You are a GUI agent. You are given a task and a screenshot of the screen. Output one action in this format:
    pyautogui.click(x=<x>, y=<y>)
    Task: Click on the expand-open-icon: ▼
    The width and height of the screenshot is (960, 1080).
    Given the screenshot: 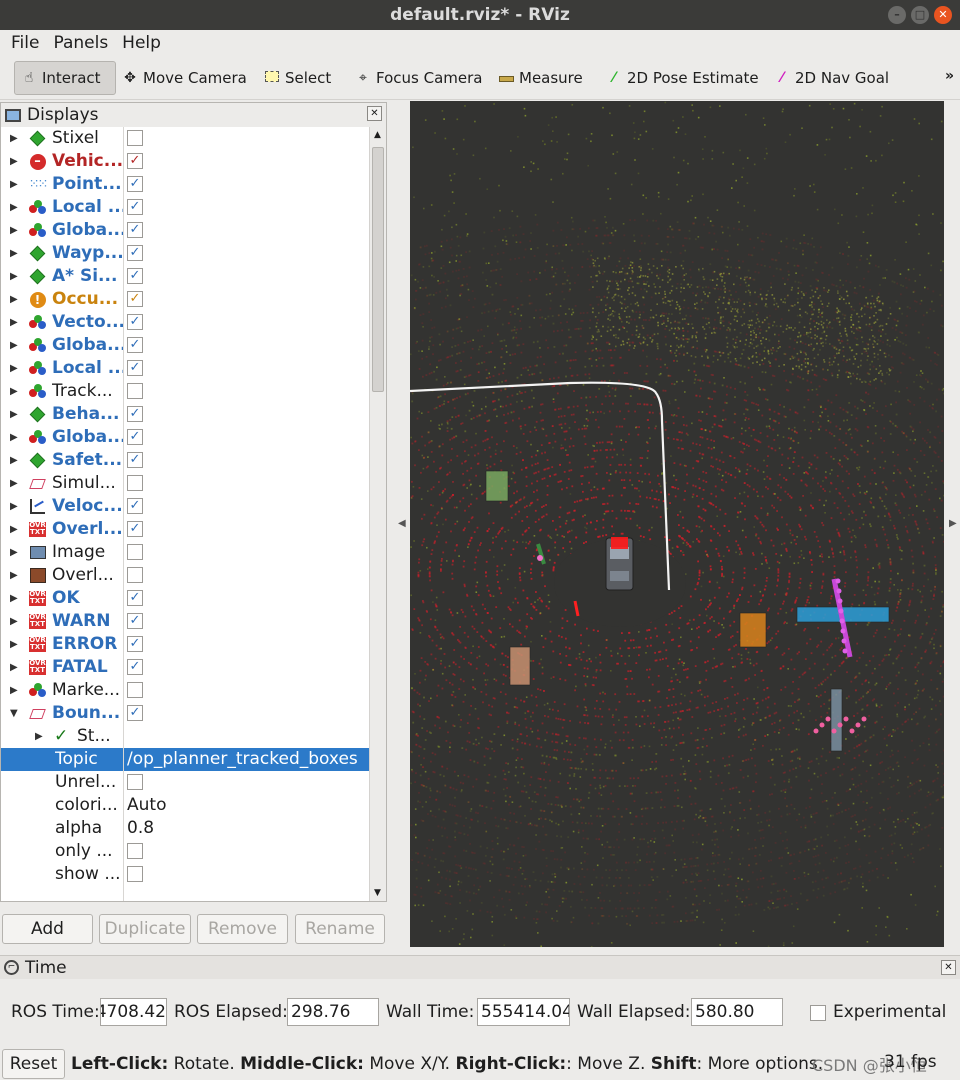 What is the action you would take?
    pyautogui.click(x=14, y=713)
    